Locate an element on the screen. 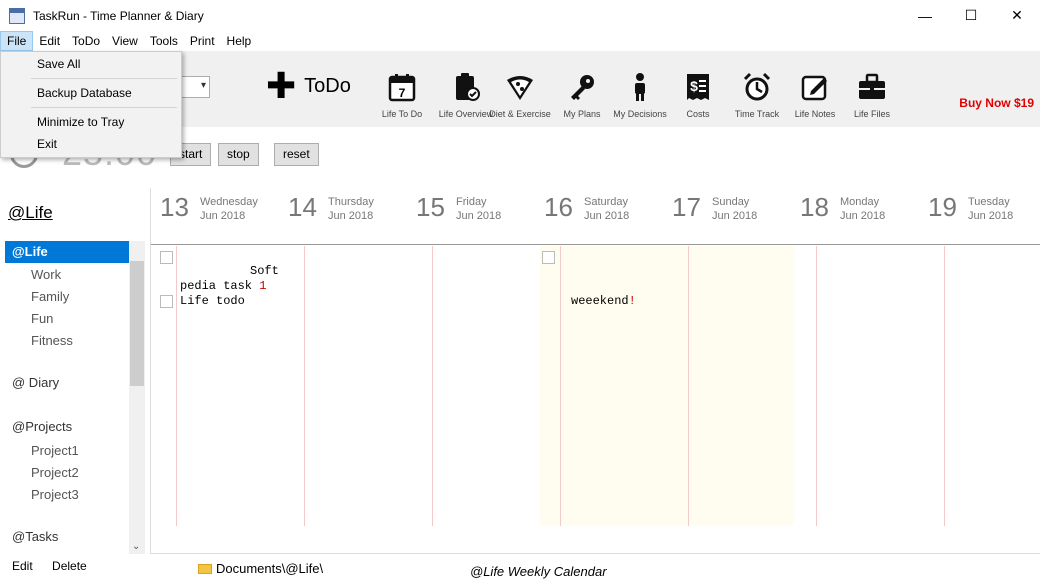 This screenshot has width=1040, height=586. receipt-dollar-icon: $ is located at coordinates (698, 87).